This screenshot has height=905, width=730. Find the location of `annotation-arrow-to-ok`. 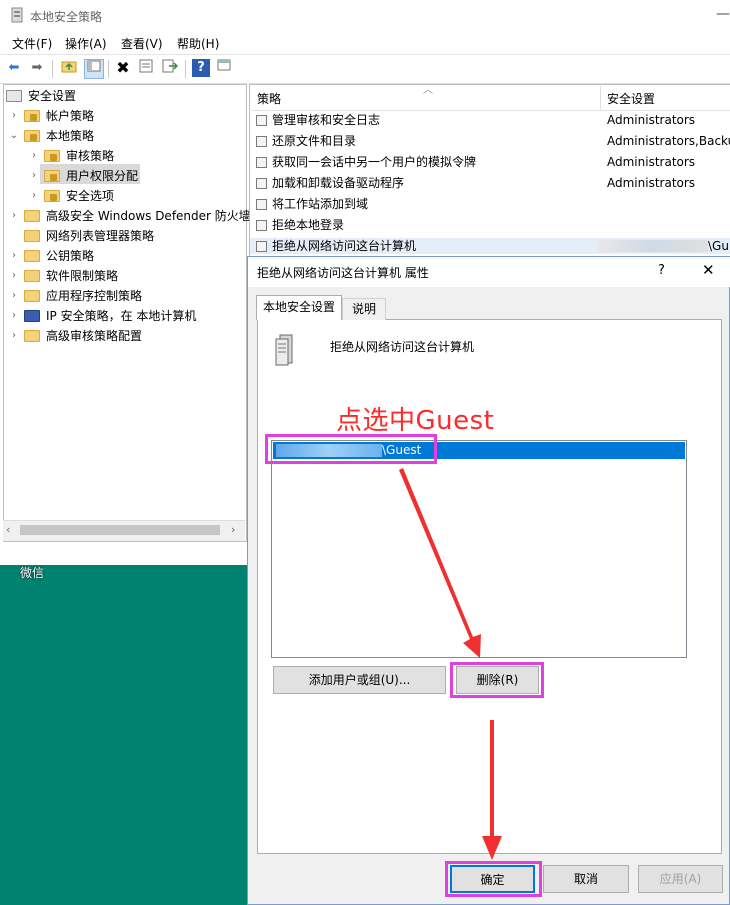

annotation-arrow-to-ok is located at coordinates (492, 790).